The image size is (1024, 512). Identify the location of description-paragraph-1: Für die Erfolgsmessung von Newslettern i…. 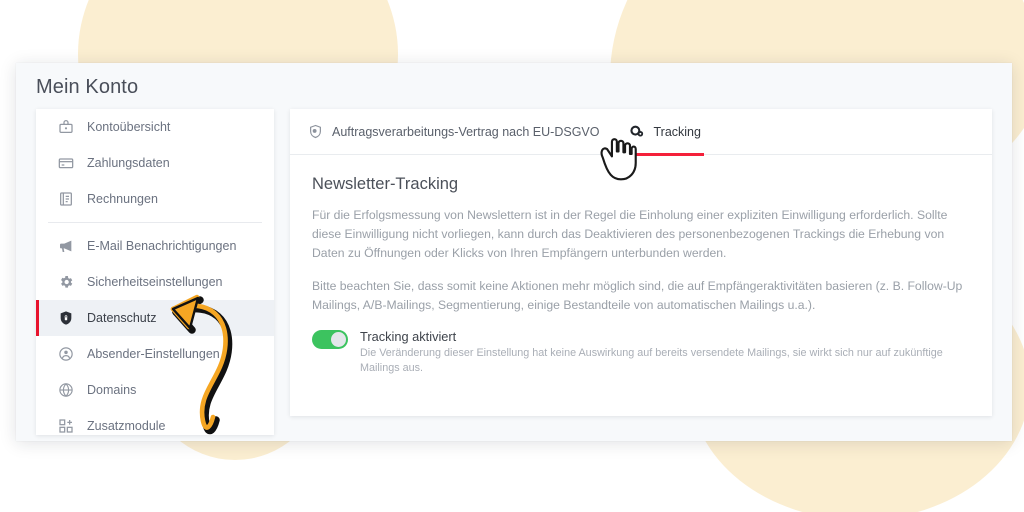
(630, 234).